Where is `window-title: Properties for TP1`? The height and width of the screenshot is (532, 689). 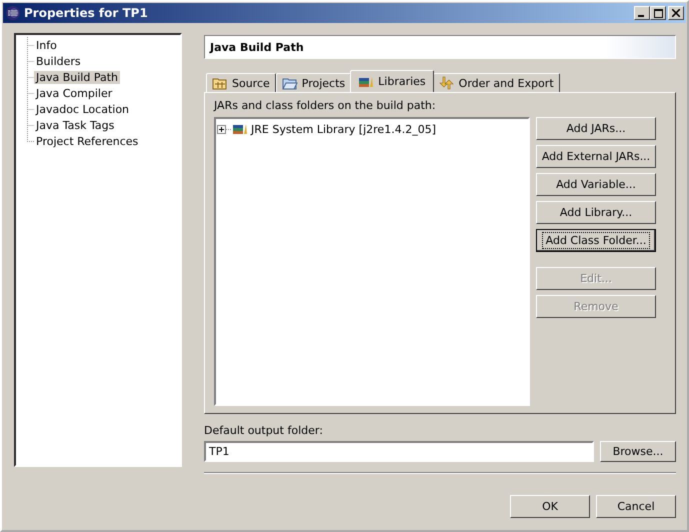
window-title: Properties for TP1 is located at coordinates (86, 13).